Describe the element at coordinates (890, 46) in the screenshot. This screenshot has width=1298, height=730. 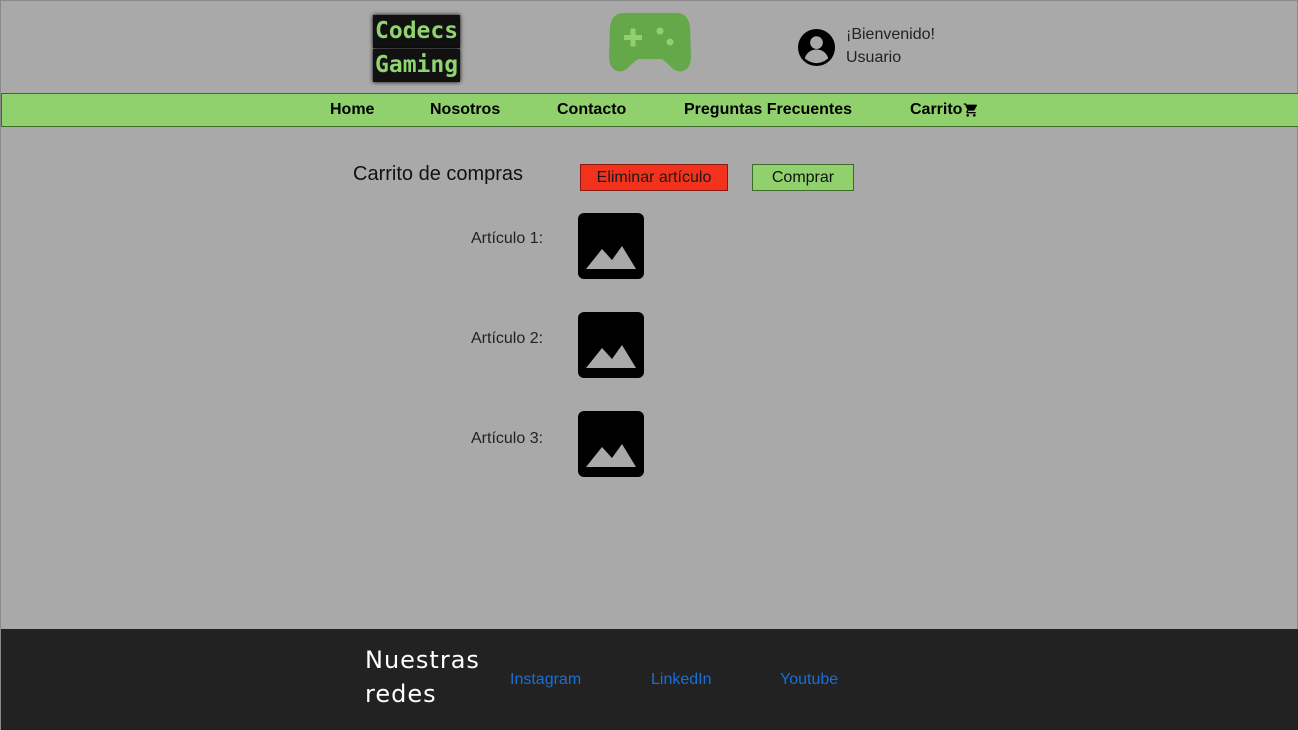
I see `welcome-text: ¡Bienvenido! Usuario` at that location.